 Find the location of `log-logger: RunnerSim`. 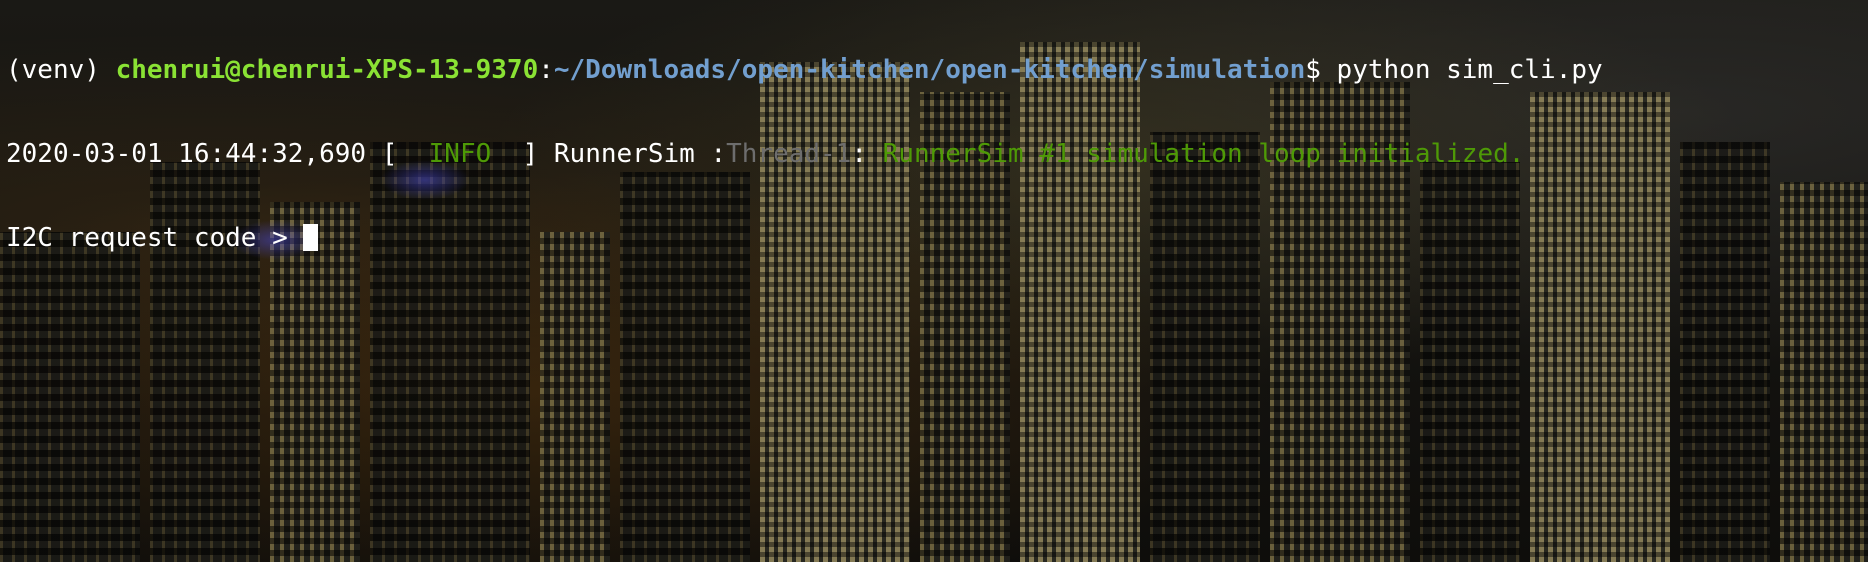

log-logger: RunnerSim is located at coordinates (624, 154).